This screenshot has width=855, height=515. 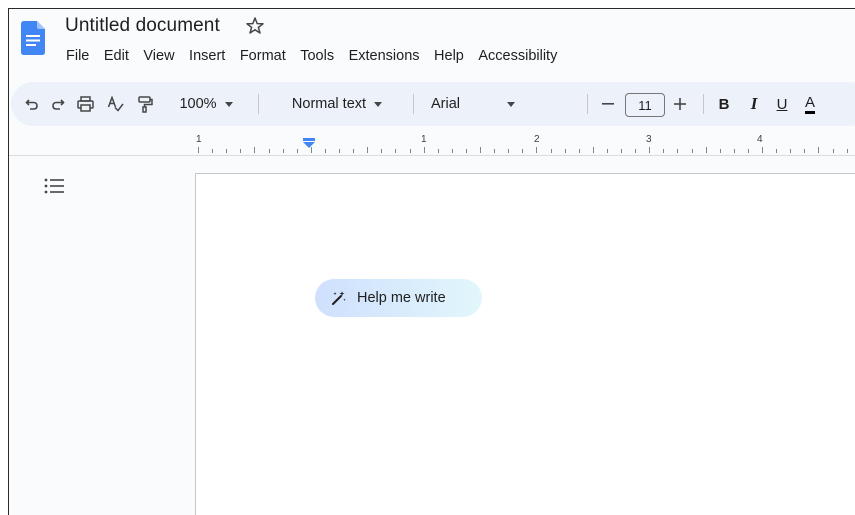 What do you see at coordinates (77, 56) in the screenshot?
I see `menu-file: File` at bounding box center [77, 56].